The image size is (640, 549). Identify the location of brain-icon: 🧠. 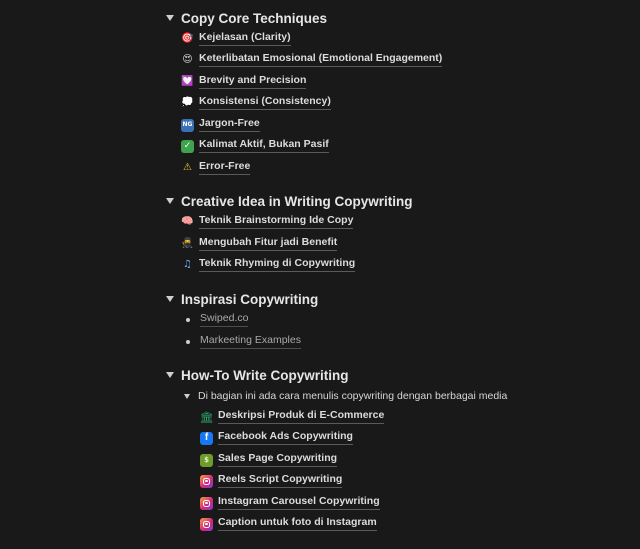
(187, 221).